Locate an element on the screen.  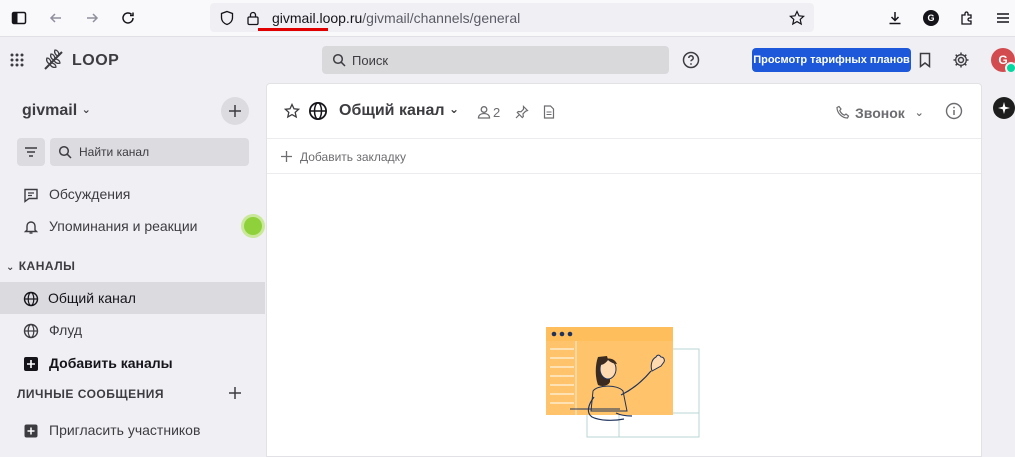
channel-title-menu: Общий канал ⌄ is located at coordinates (399, 111).